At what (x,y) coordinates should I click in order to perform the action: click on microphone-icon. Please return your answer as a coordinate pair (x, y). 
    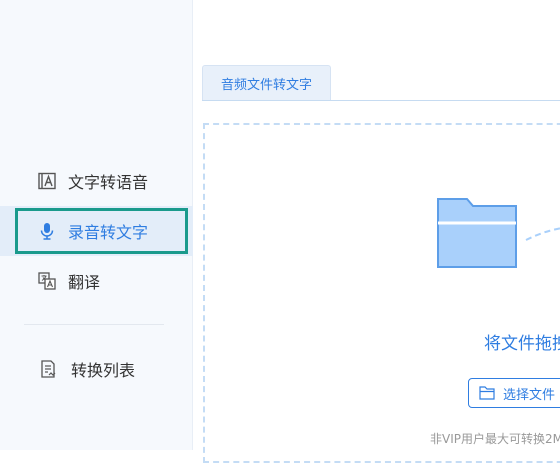
    Looking at the image, I should click on (47, 231).